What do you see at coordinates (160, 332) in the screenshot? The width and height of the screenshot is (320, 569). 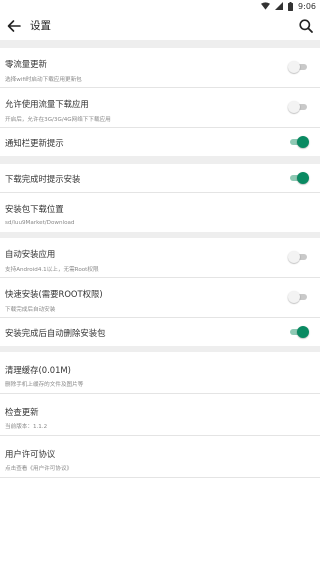 I see `setting-auto-delete-package: 安装完成后自动删除安装包` at bounding box center [160, 332].